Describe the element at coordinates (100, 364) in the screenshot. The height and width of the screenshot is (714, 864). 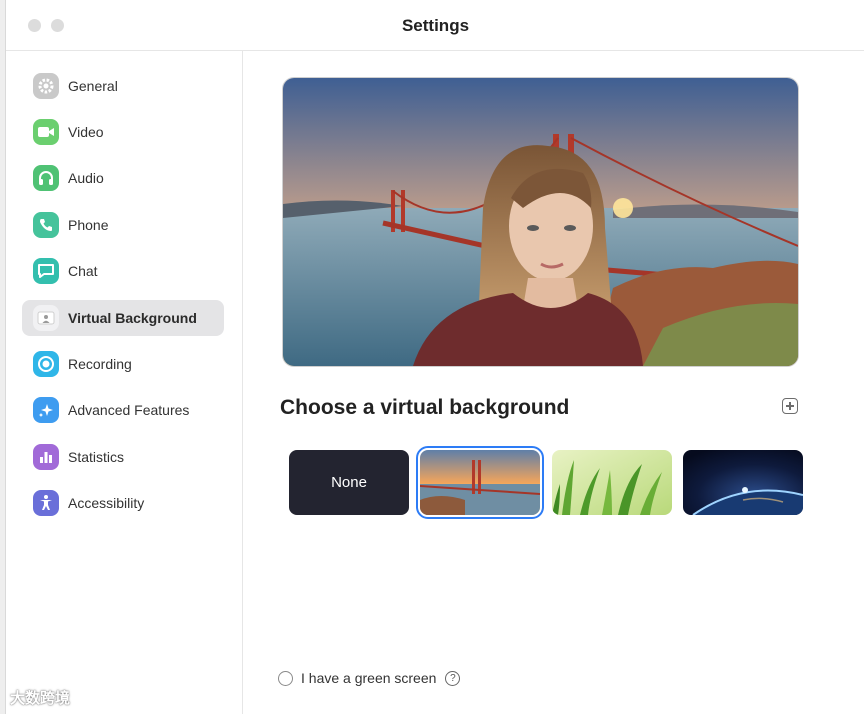
I see `sidebar-item-label: Recording` at that location.